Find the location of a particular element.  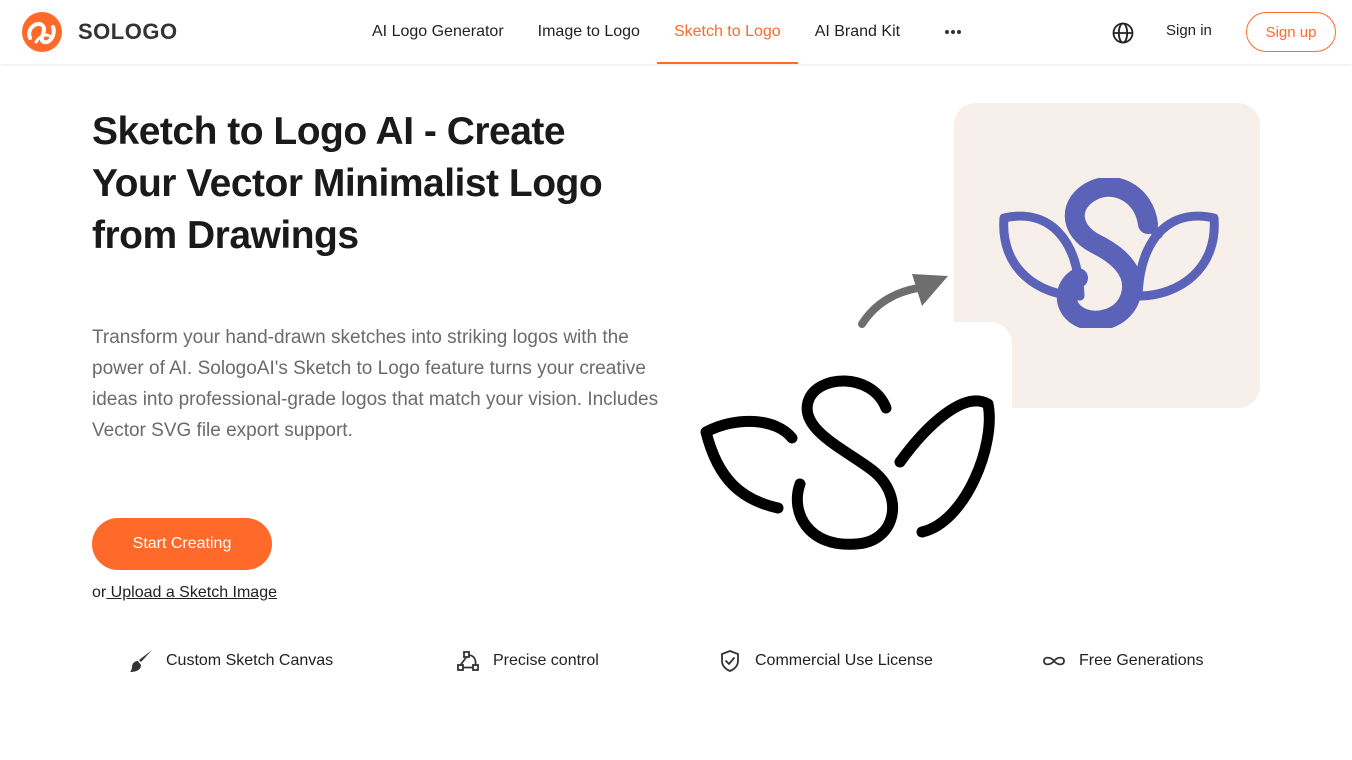

feature-commercial-use-license: Commercial Use License is located at coordinates (825, 661).